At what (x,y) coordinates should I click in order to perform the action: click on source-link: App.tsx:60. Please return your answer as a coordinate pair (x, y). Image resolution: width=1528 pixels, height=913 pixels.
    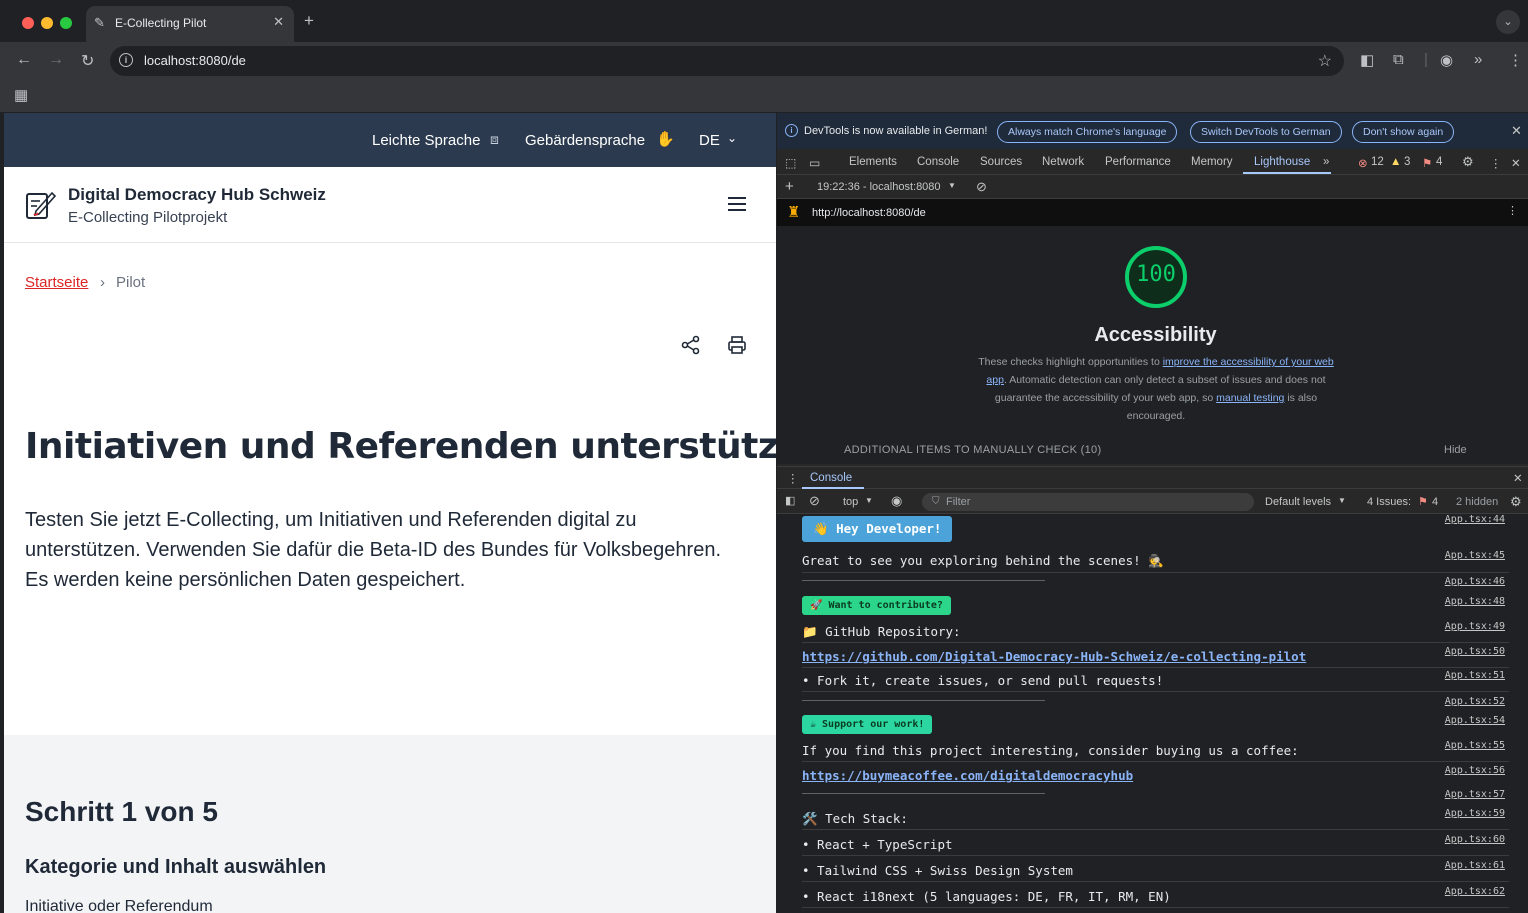
    Looking at the image, I should click on (1475, 839).